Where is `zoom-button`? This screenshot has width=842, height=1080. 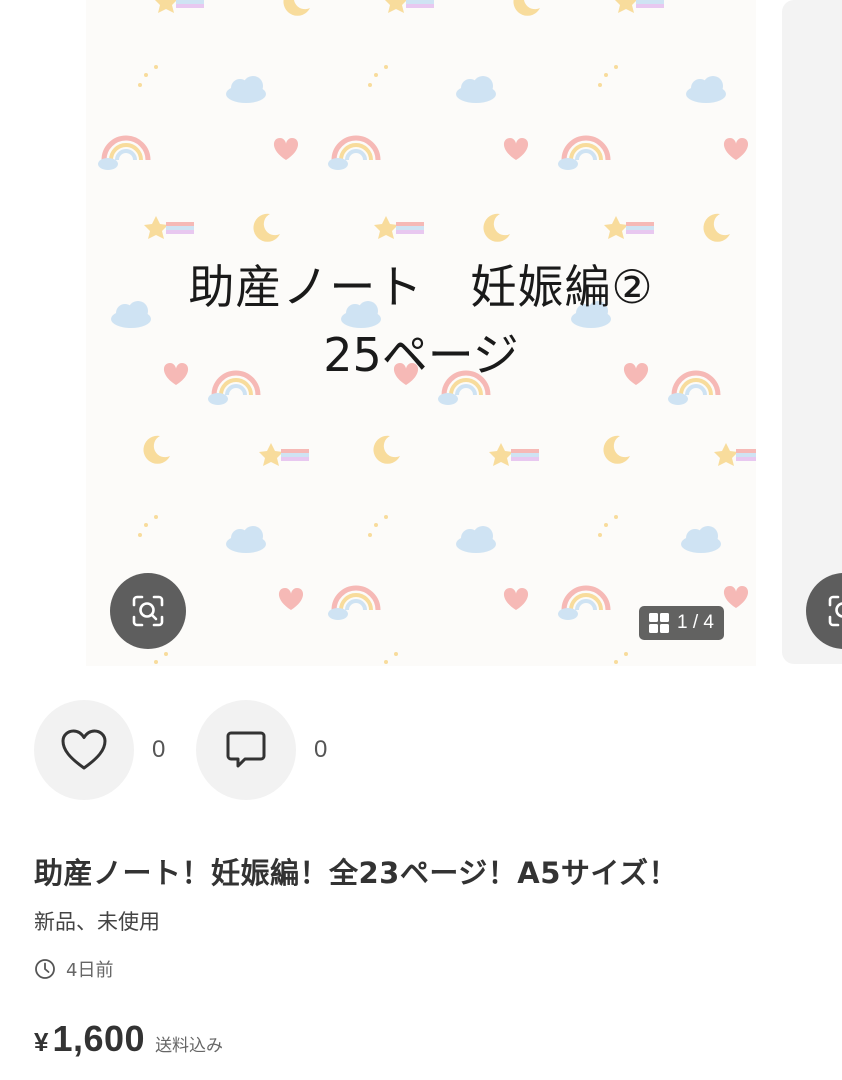
zoom-button is located at coordinates (148, 611).